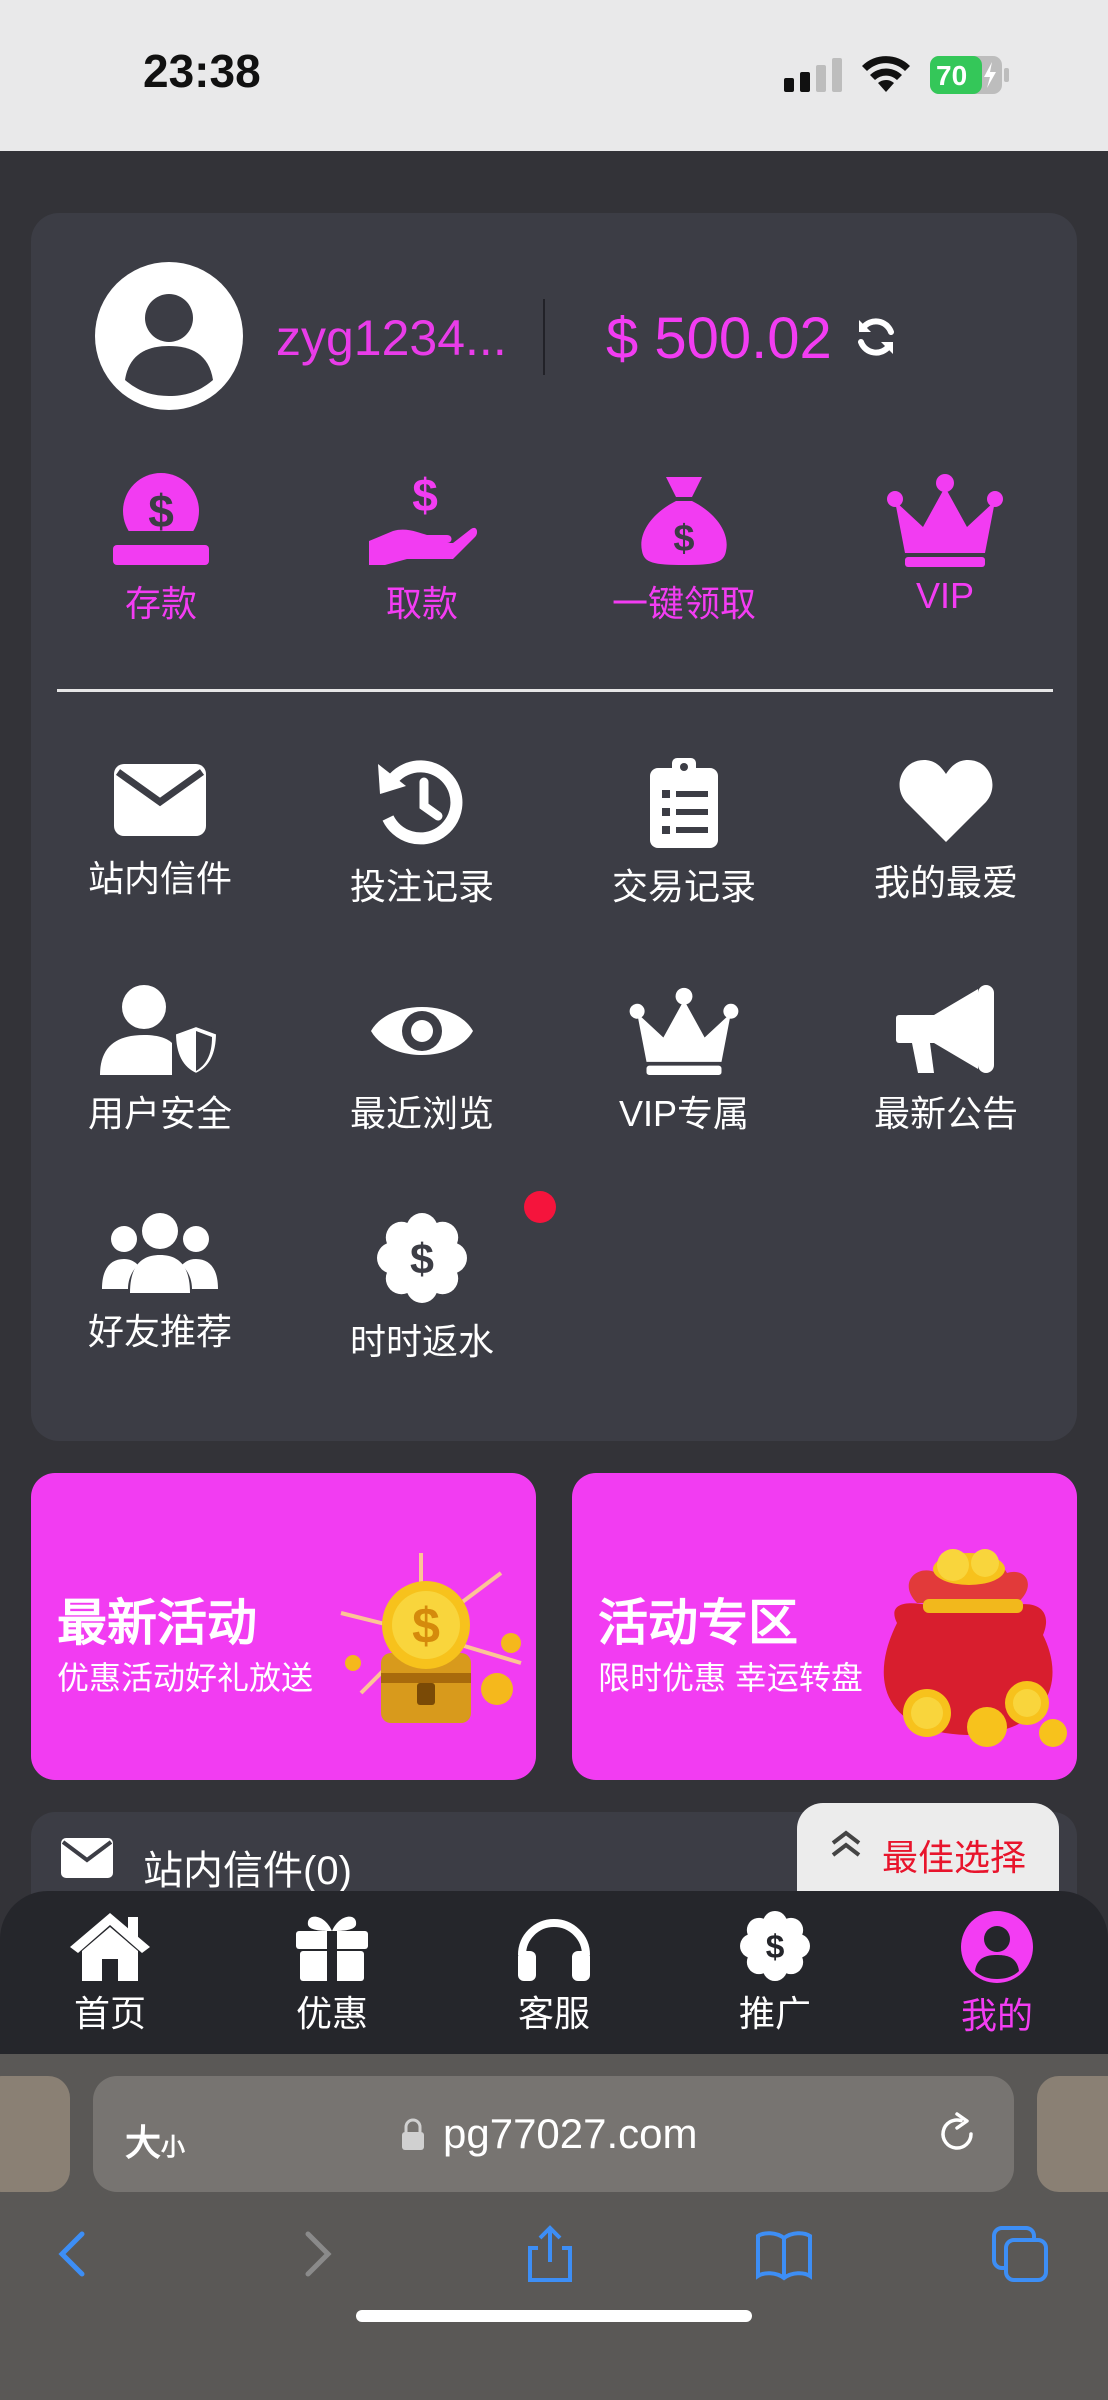 Image resolution: width=1108 pixels, height=2400 pixels. I want to click on lock-icon, so click(413, 2134).